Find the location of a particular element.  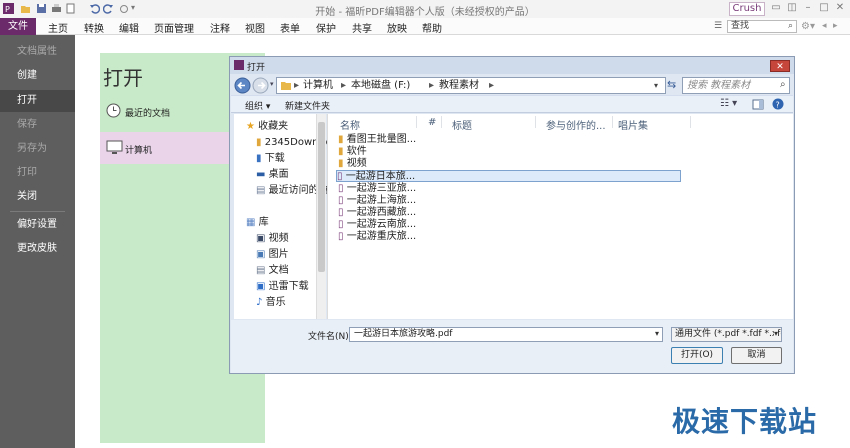

organize-button: 组织 ▾ is located at coordinates (257, 105).